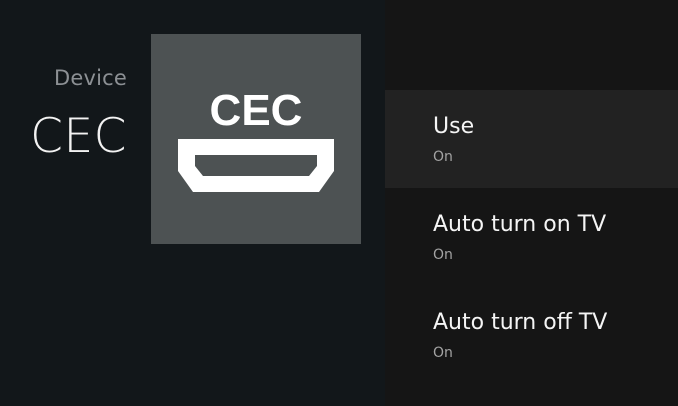  I want to click on breadcrumb: Device, so click(90, 78).